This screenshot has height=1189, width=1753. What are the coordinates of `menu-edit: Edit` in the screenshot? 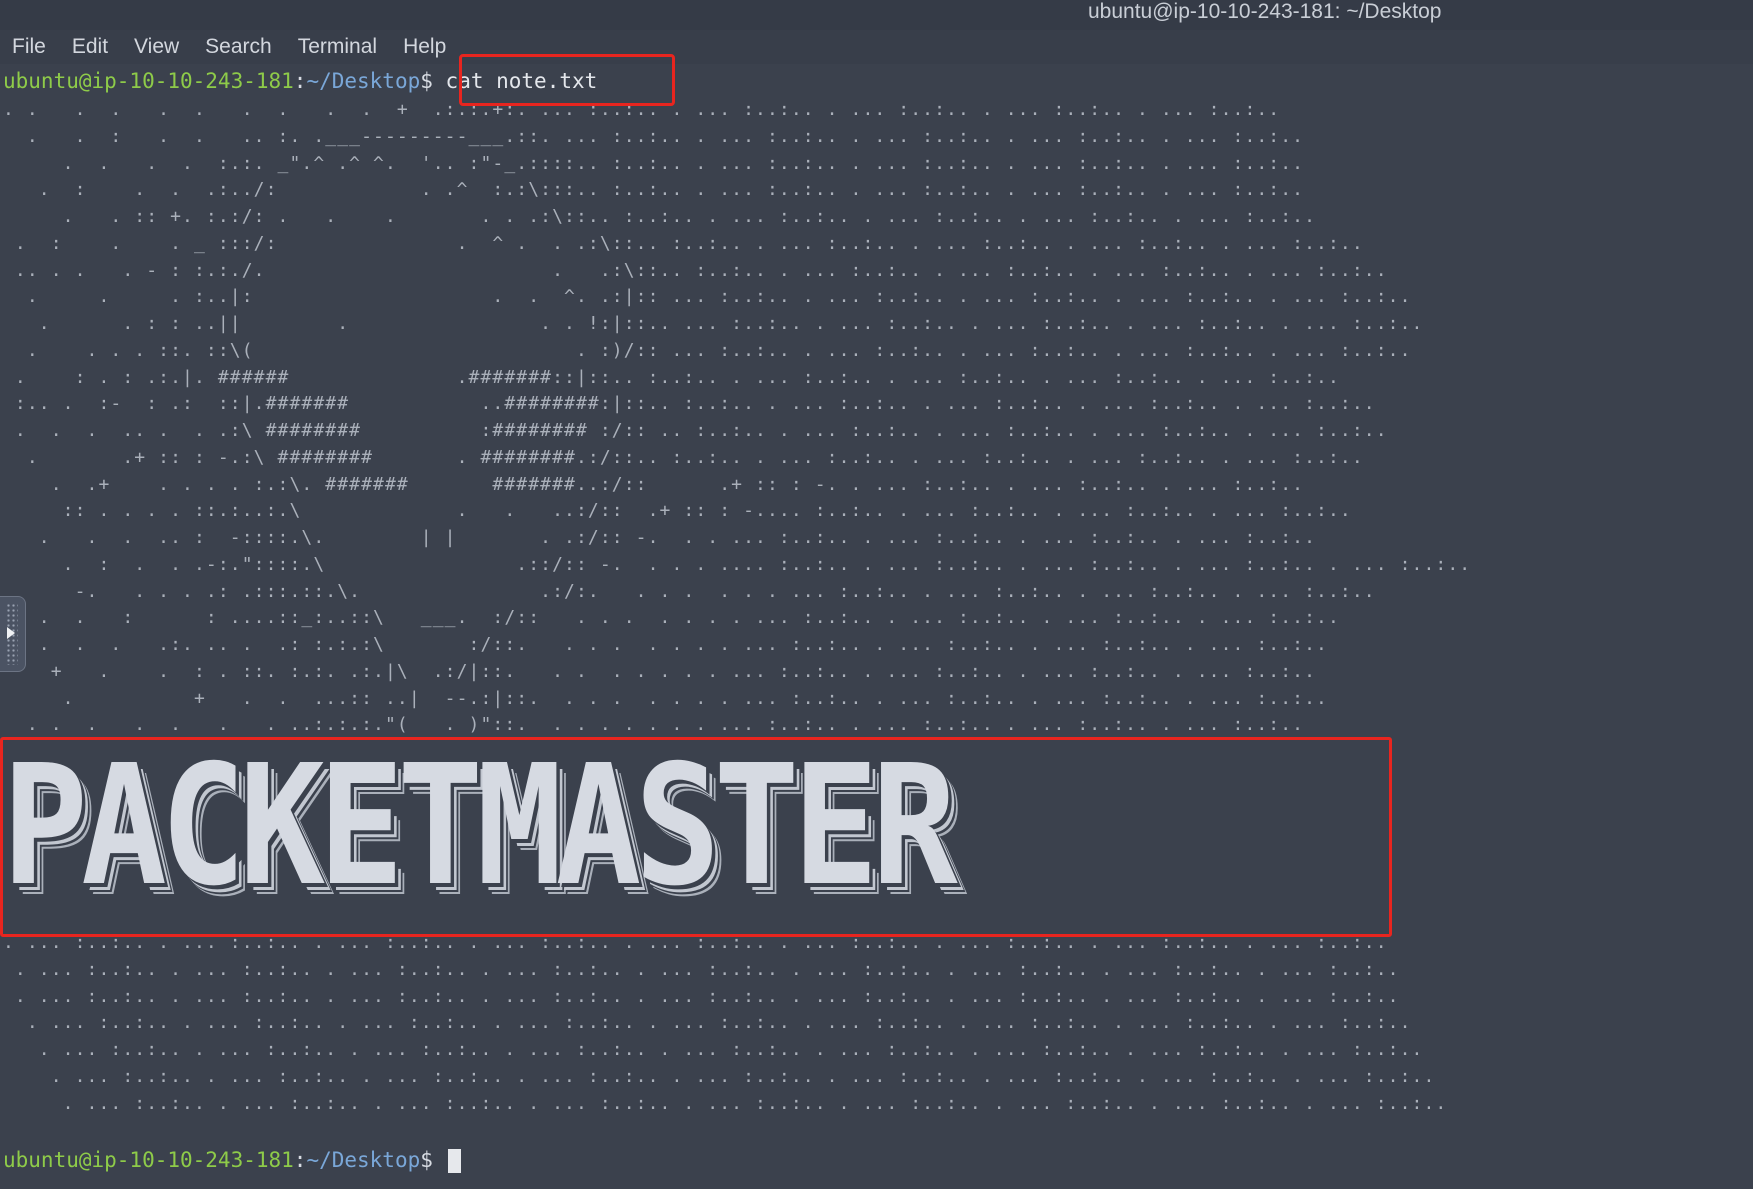 It's located at (90, 47).